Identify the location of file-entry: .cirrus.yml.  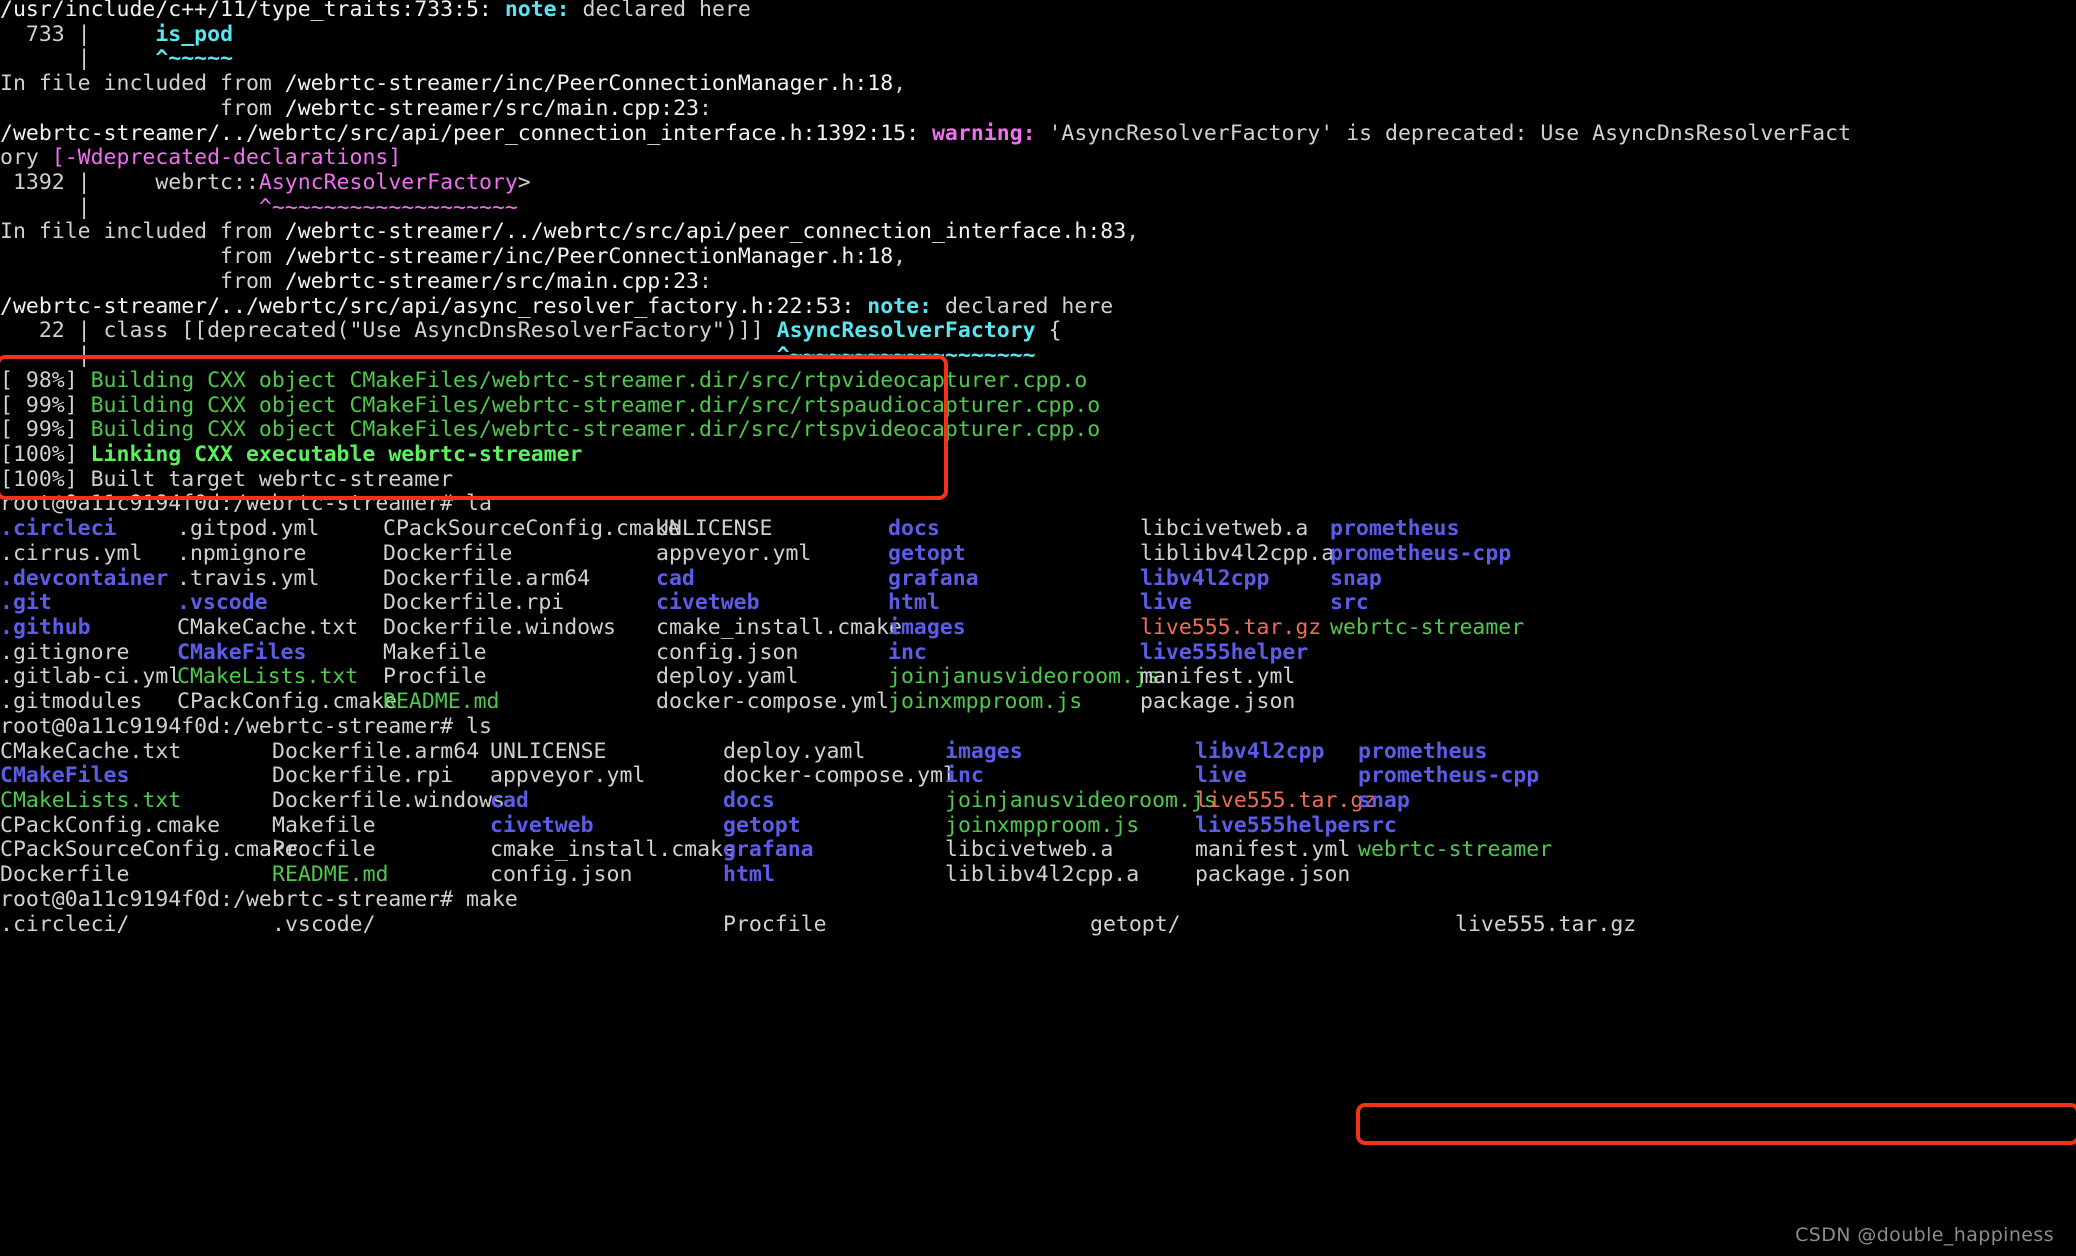
(71, 554).